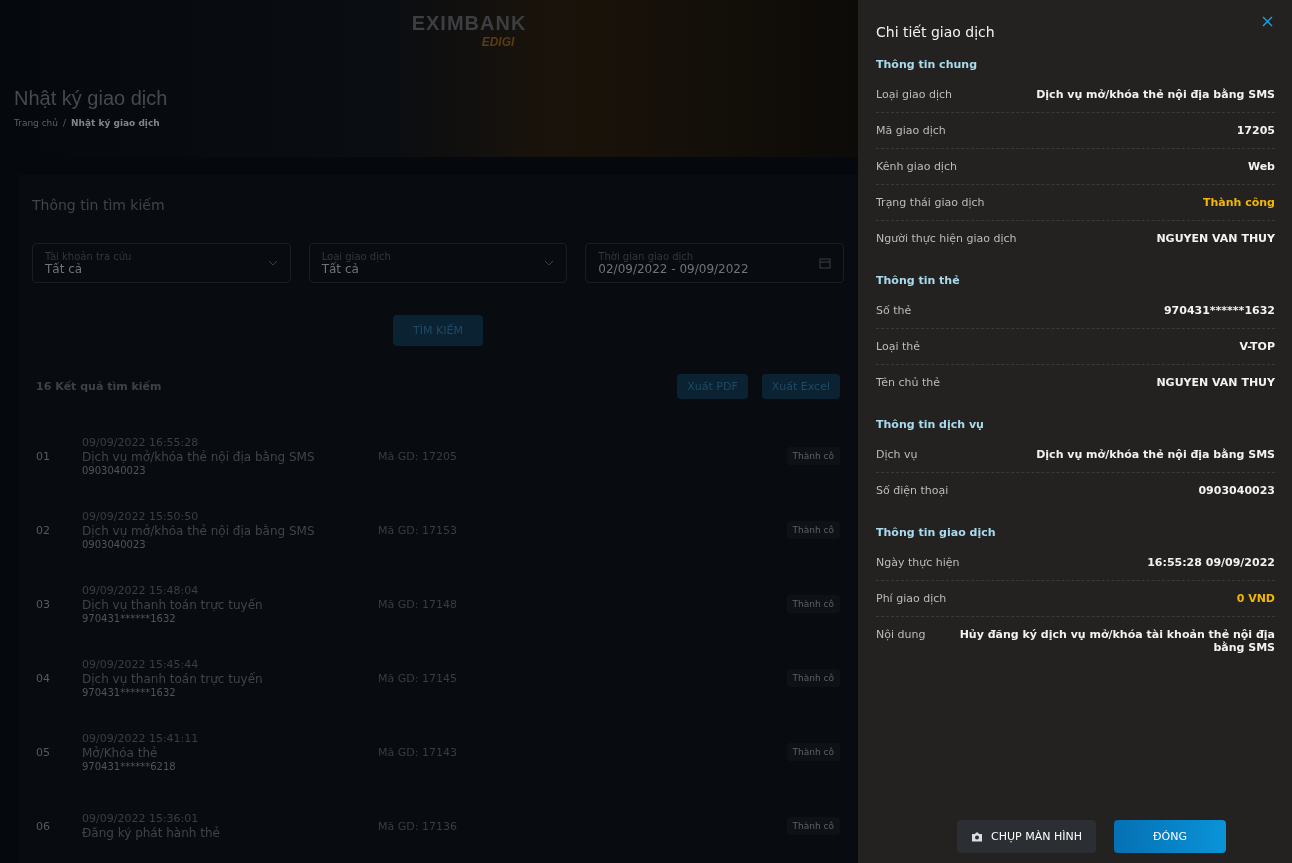  Describe the element at coordinates (43, 456) in the screenshot. I see `row-index: 01` at that location.